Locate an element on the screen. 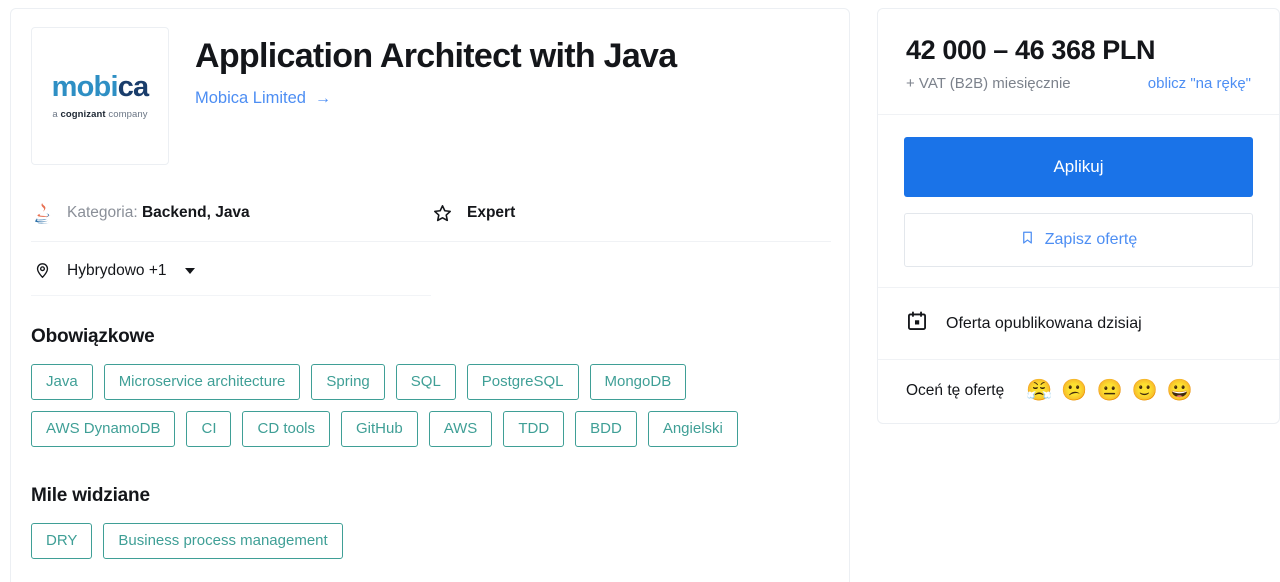  category-text: Kategoria: Backend, Java is located at coordinates (158, 213).